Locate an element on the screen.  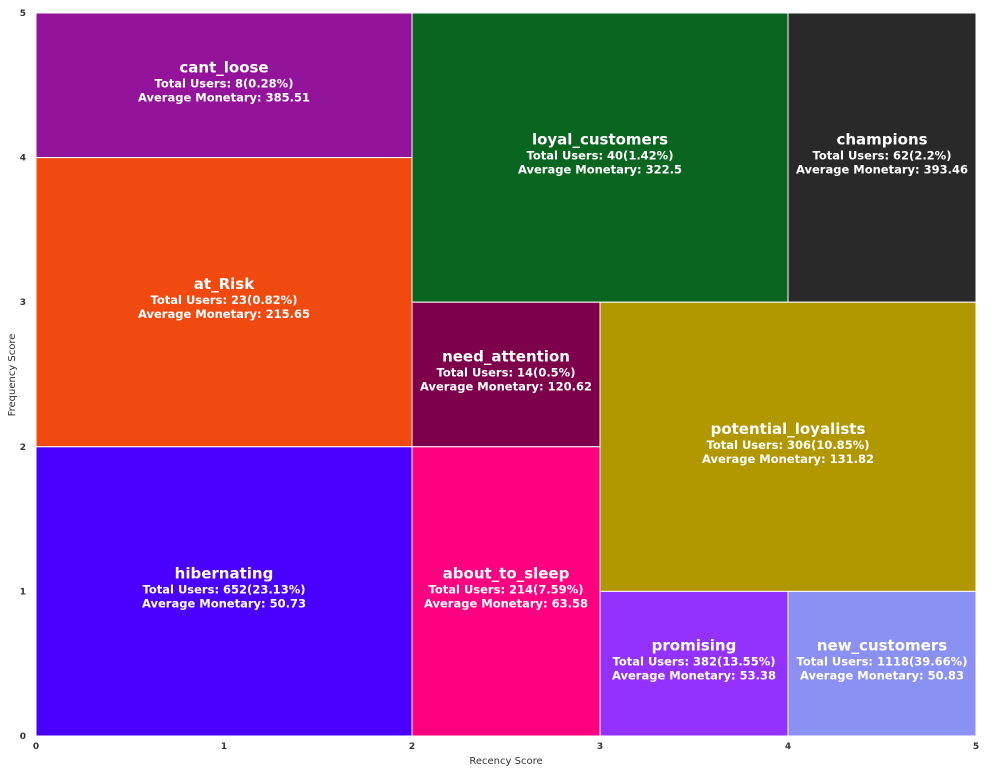
segment-name: hibernating is located at coordinates (224, 573).